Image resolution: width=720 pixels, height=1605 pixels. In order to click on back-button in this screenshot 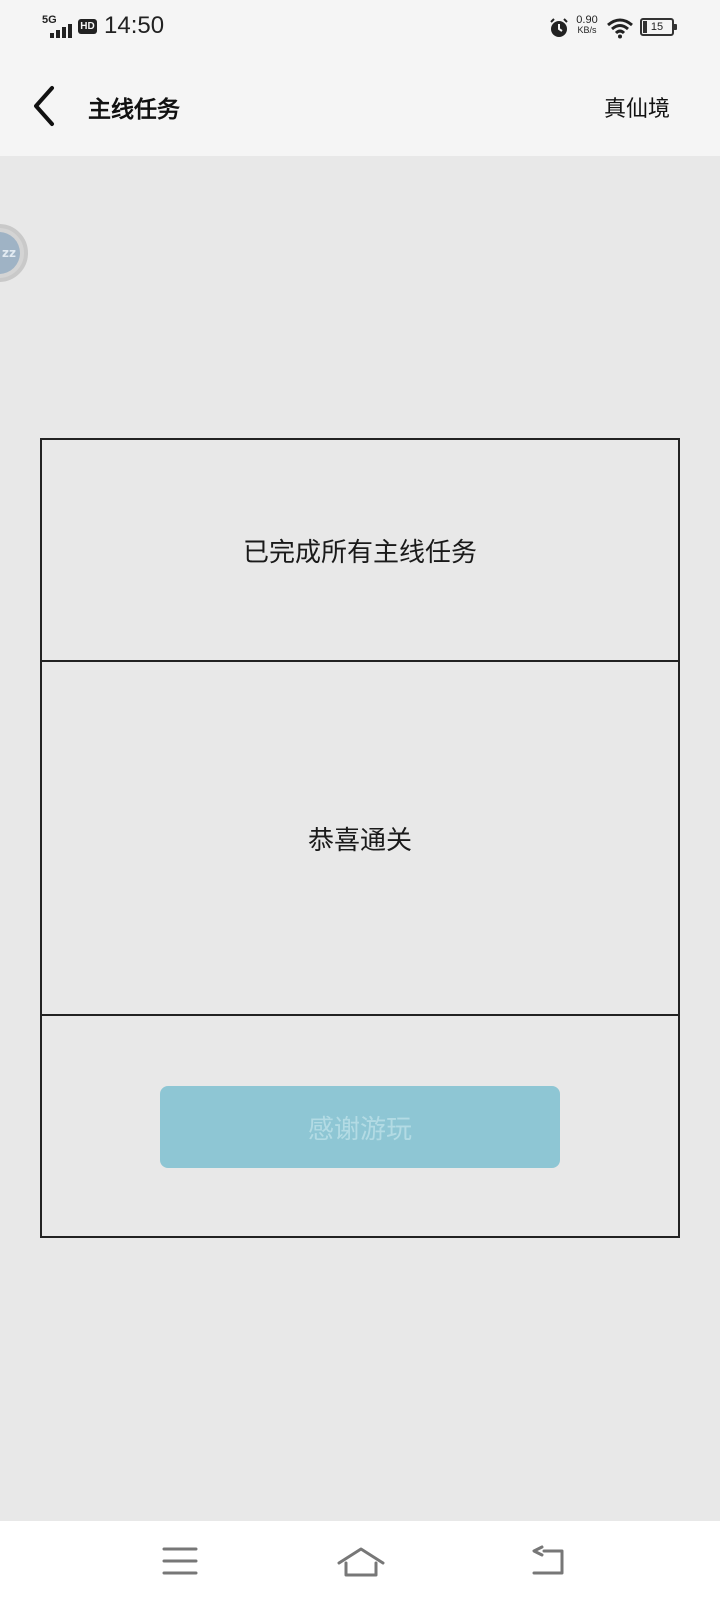, I will do `click(46, 106)`.